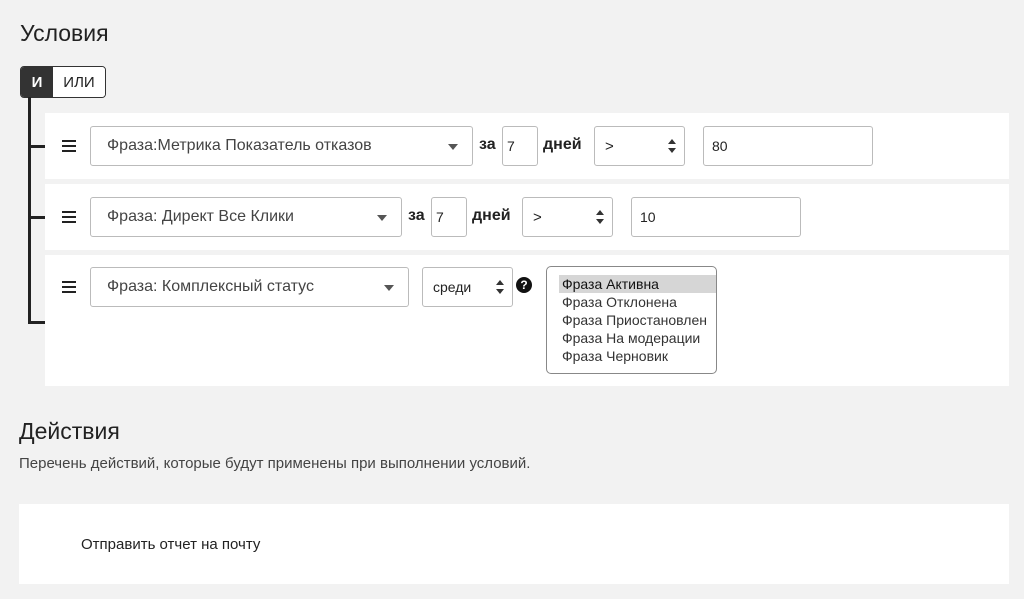 The height and width of the screenshot is (599, 1024). Describe the element at coordinates (788, 146) in the screenshot. I see `value-input: 80` at that location.